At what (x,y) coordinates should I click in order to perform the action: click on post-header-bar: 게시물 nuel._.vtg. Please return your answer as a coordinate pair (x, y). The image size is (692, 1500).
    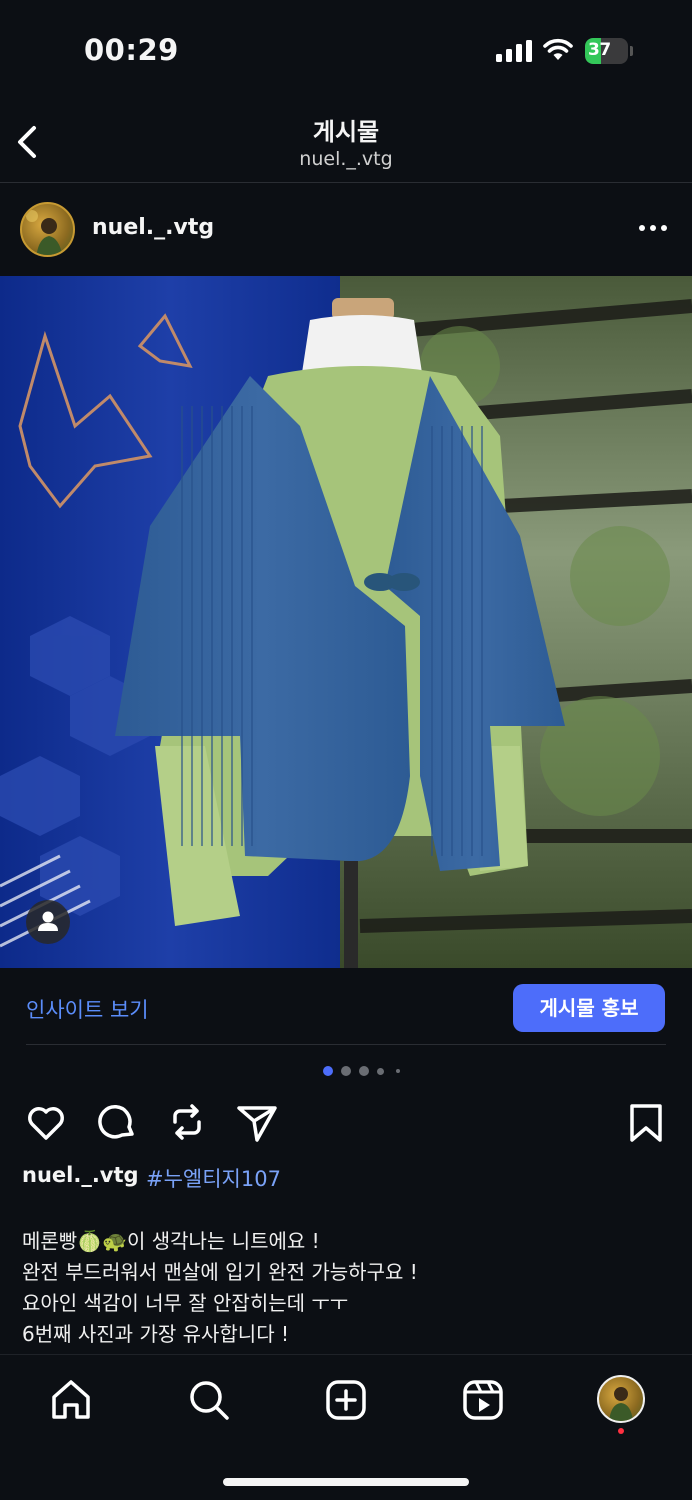
    Looking at the image, I should click on (346, 141).